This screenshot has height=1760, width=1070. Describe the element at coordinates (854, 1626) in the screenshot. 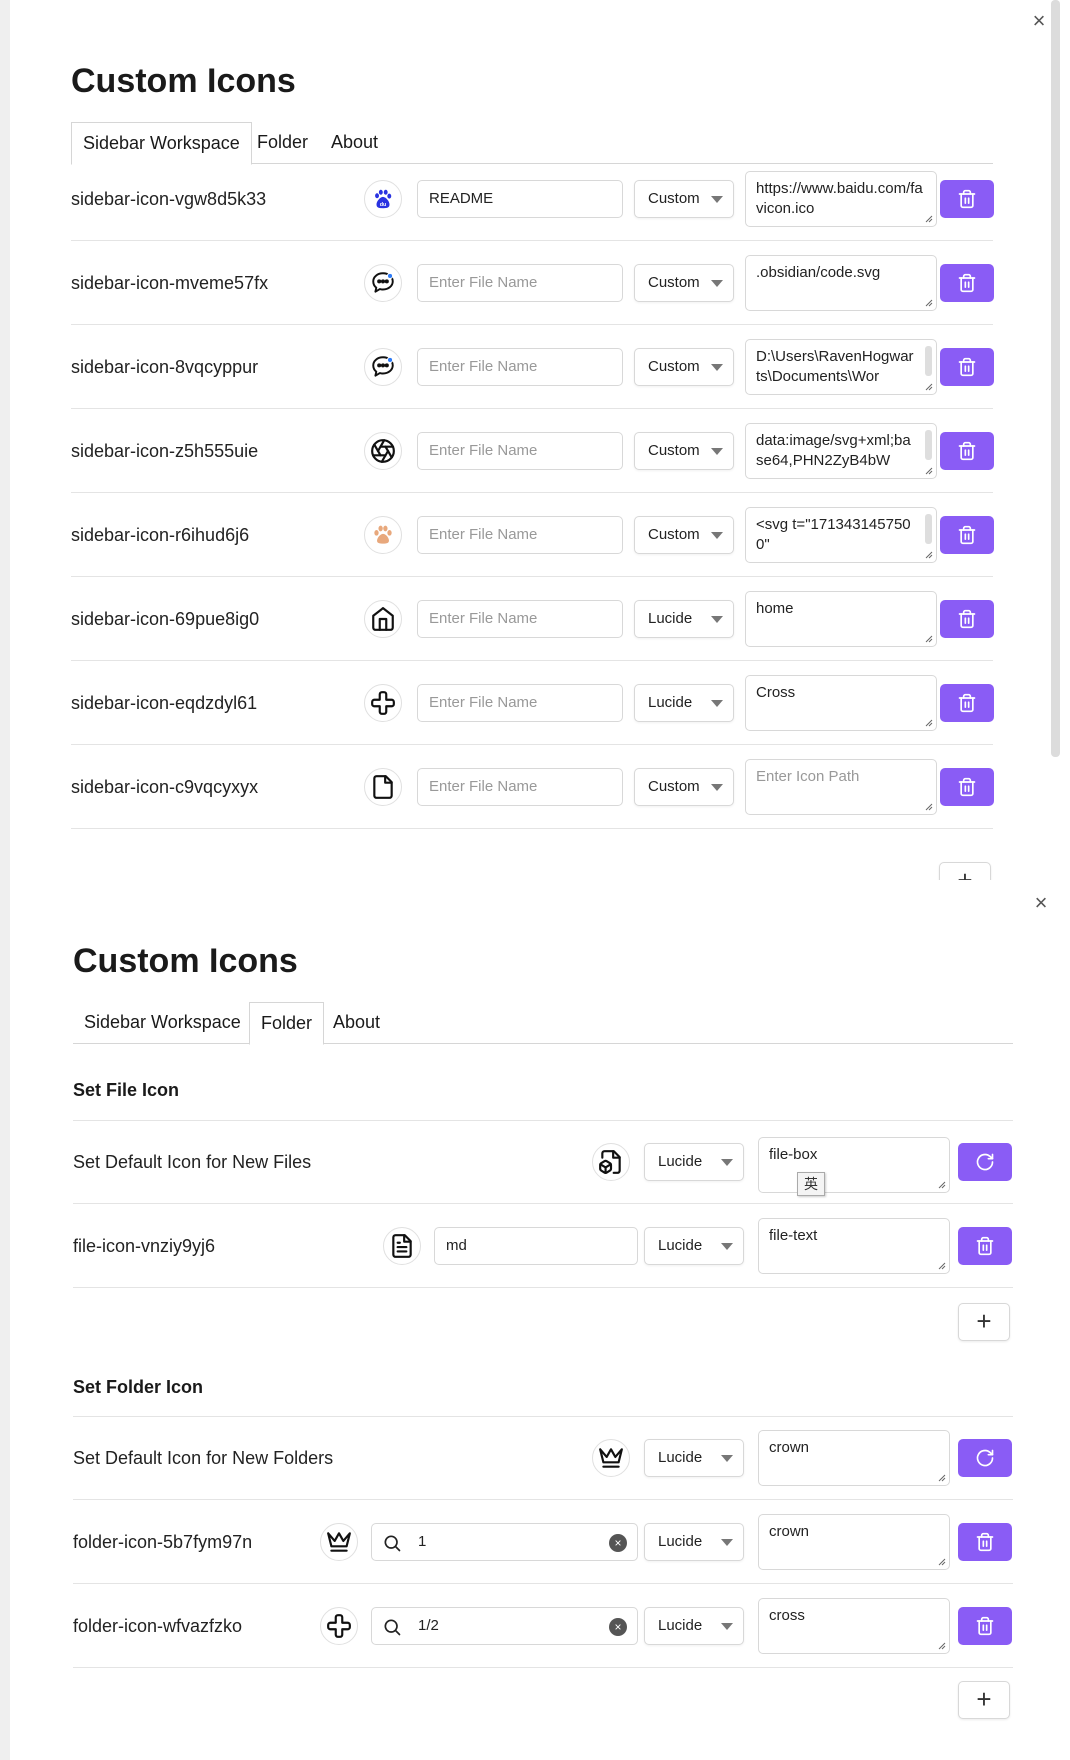

I see `icon-path-textarea: cross` at that location.